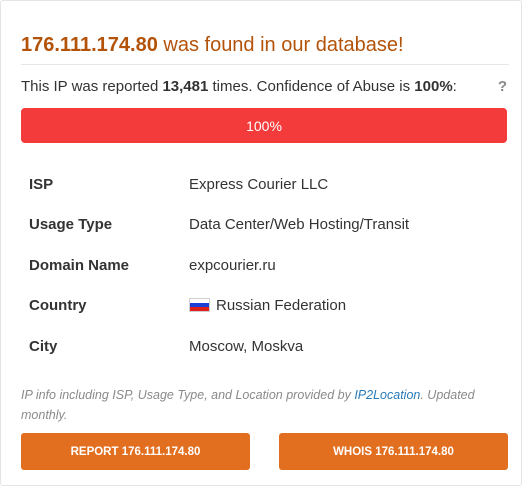  Describe the element at coordinates (280, 45) in the screenshot. I see `found-text: was found in our database!` at that location.